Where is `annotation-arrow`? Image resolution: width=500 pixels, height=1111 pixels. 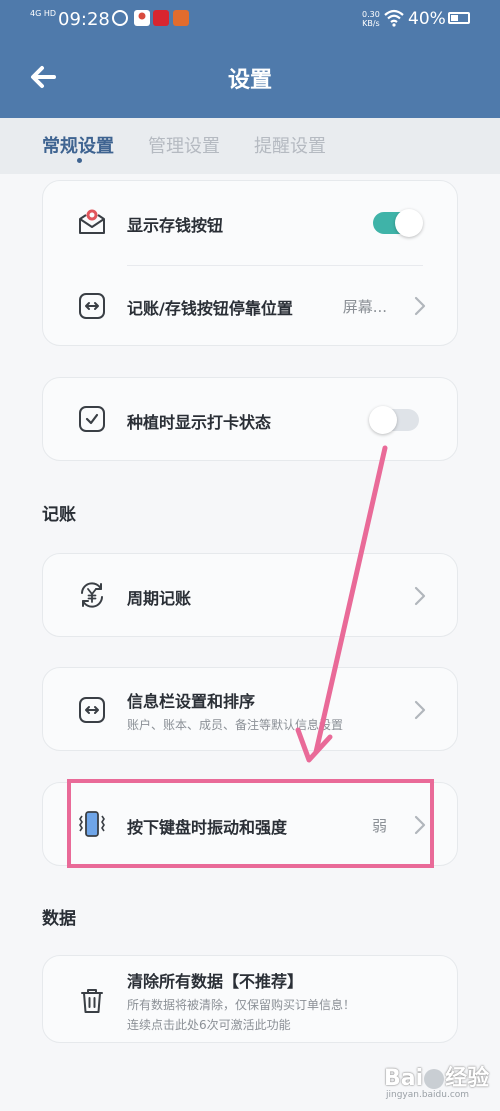 annotation-arrow is located at coordinates (341, 604).